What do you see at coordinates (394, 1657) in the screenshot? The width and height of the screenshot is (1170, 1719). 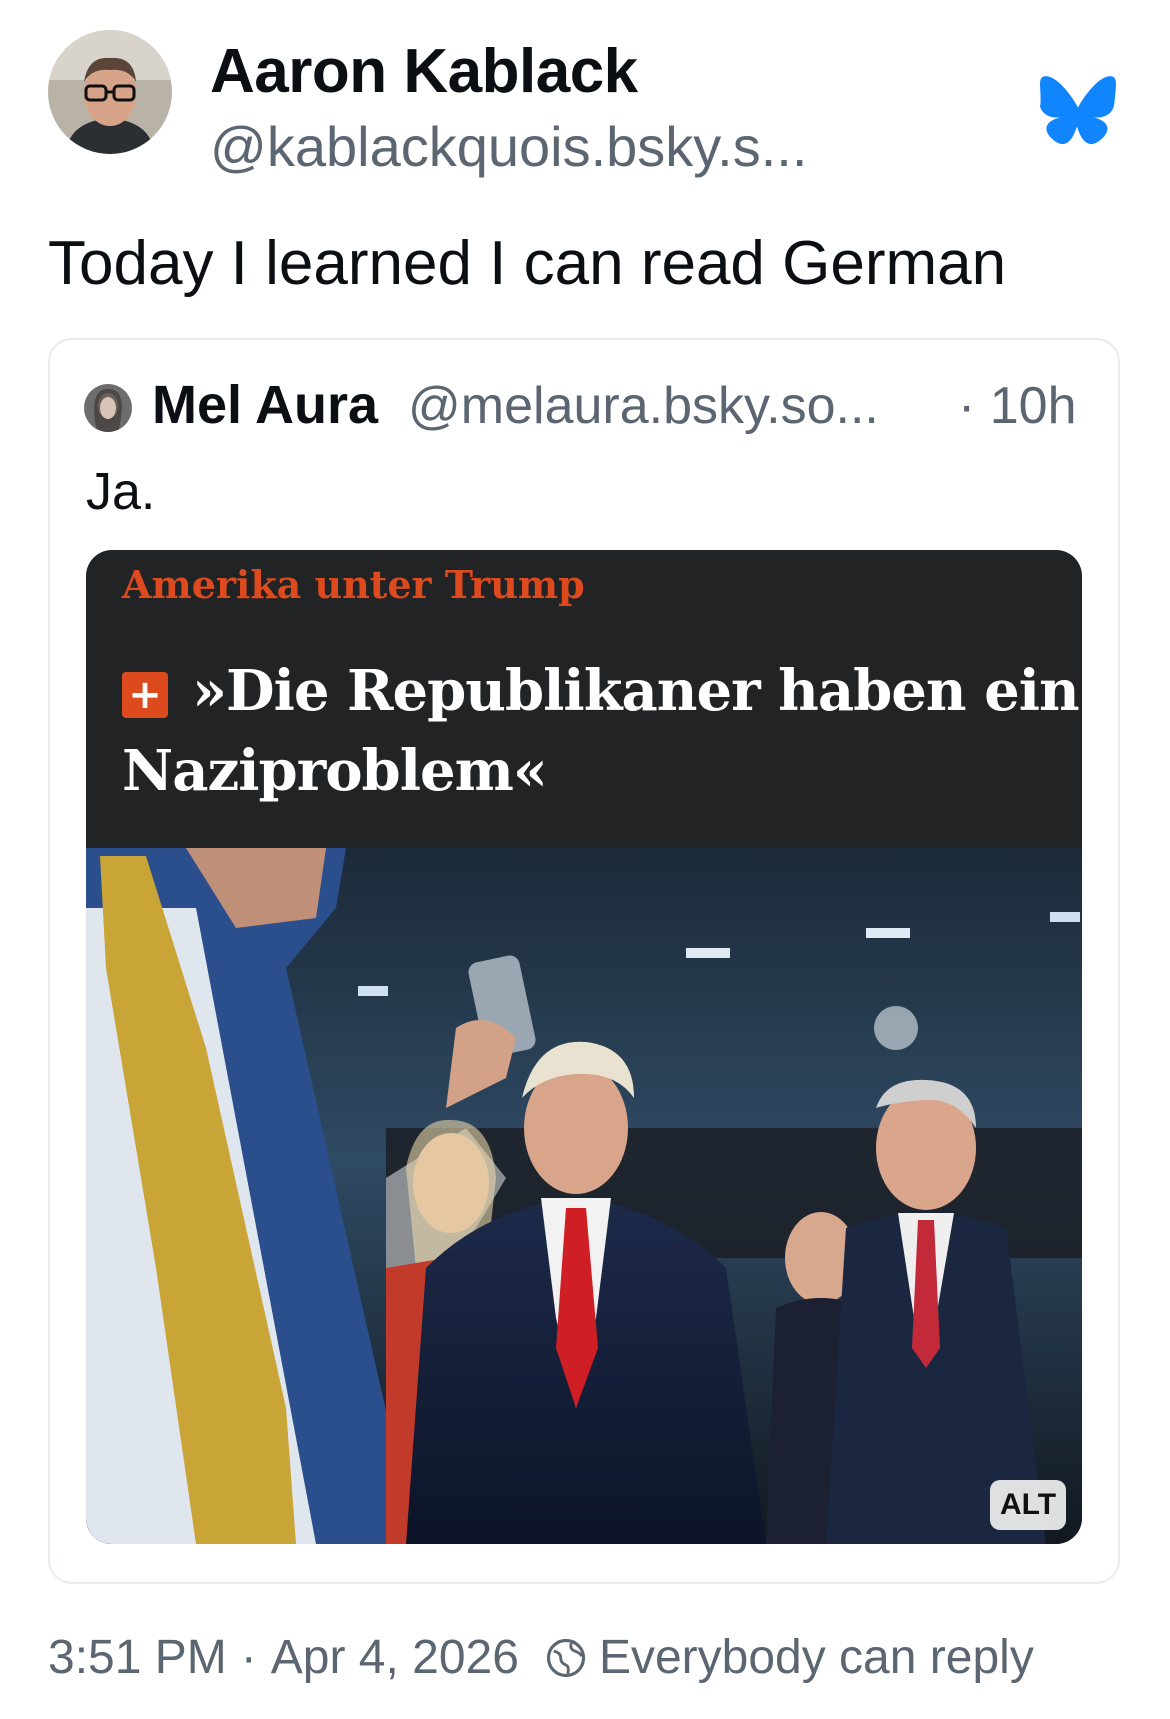 I see `post-date: Apr 4, 2026` at bounding box center [394, 1657].